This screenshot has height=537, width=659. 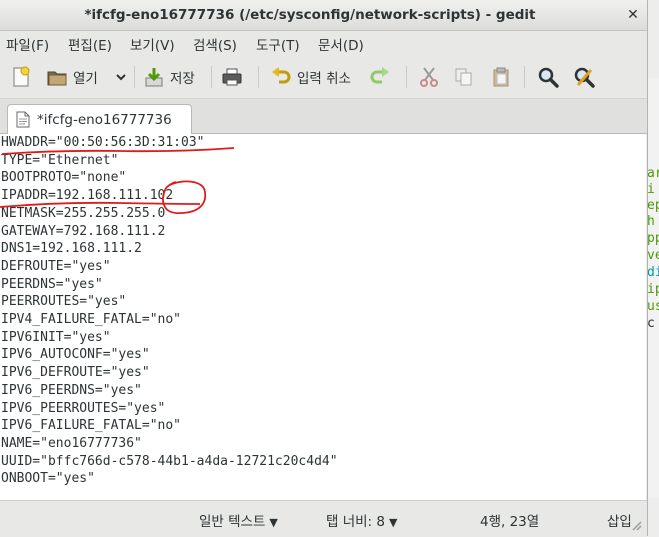 I want to click on open-recent-dropdown, so click(x=121, y=77).